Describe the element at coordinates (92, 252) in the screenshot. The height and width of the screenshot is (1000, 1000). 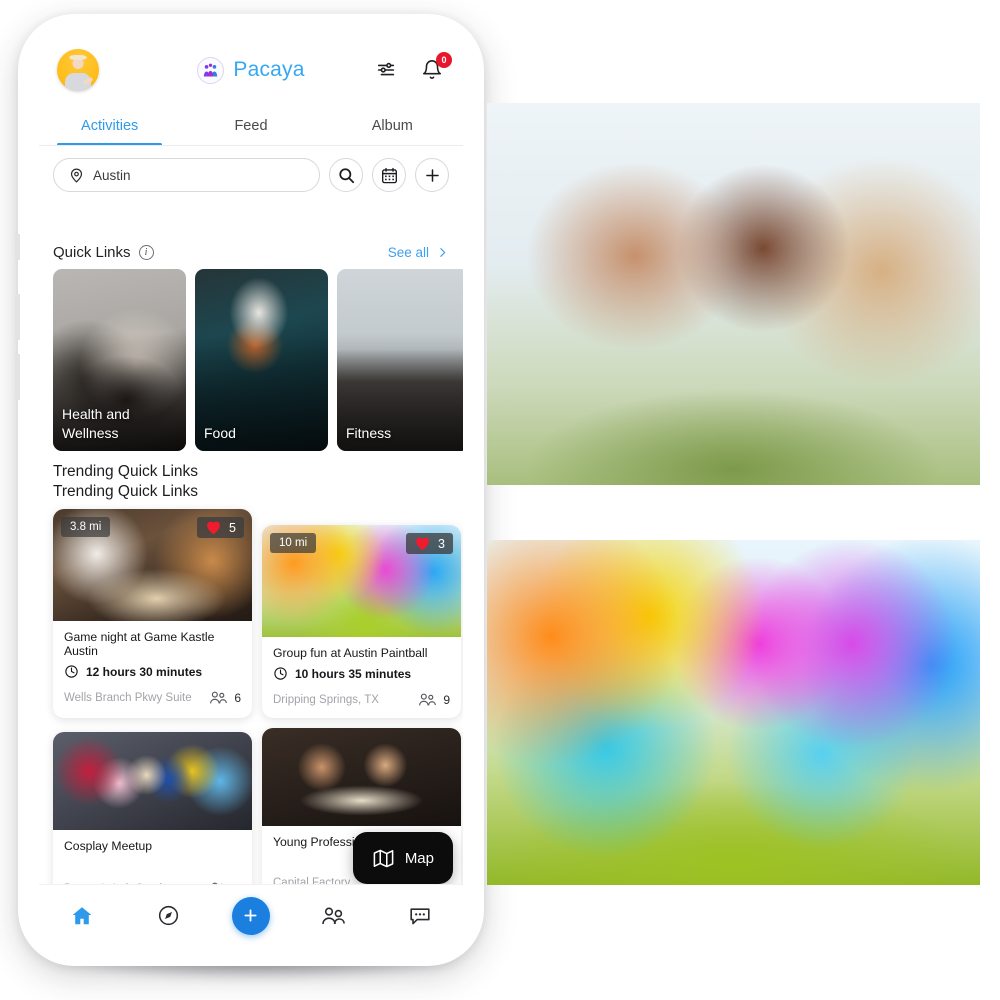
I see `page-title: Quick Links` at that location.